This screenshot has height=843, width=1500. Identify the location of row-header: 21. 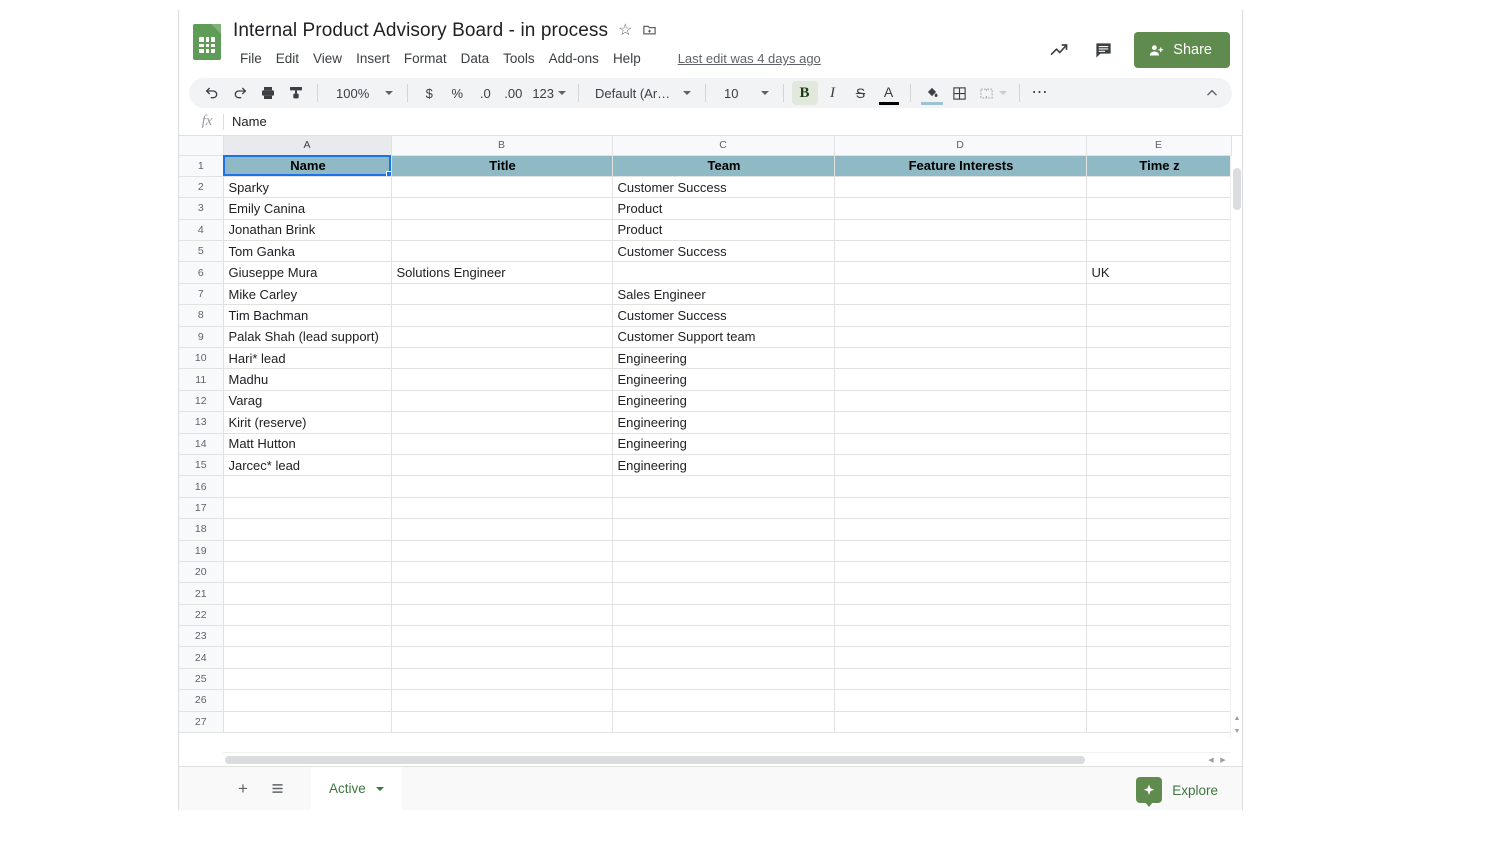
(201, 593).